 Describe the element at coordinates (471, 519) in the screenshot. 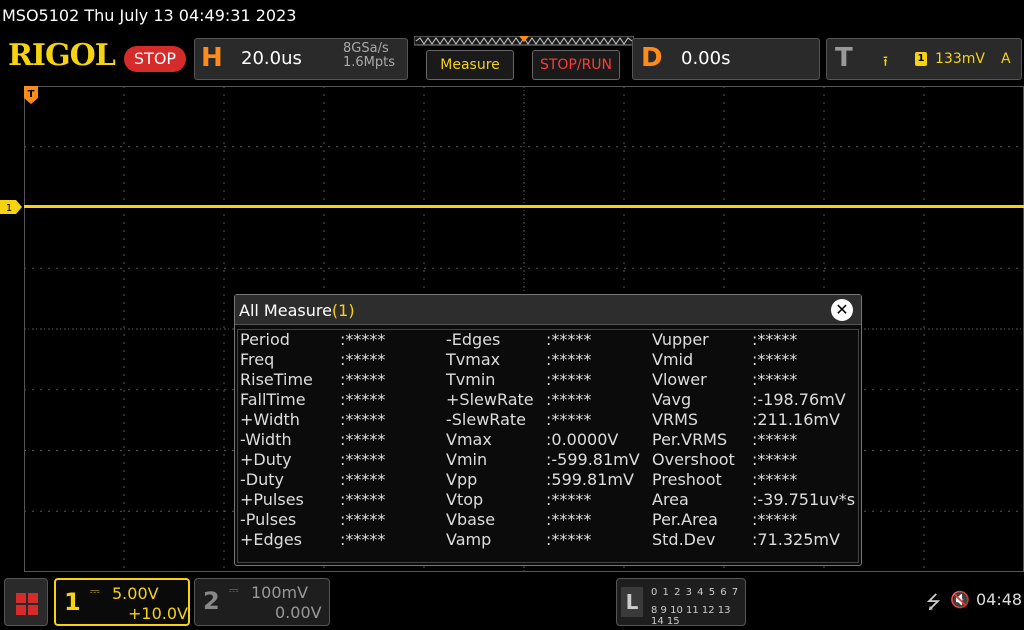

I see `measure-name: Vbase` at that location.